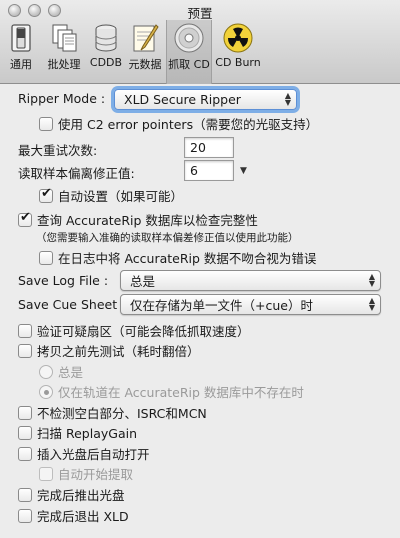  Describe the element at coordinates (221, 305) in the screenshot. I see `save-cue-value: 仅在存储为单一文件（+cue）时` at that location.